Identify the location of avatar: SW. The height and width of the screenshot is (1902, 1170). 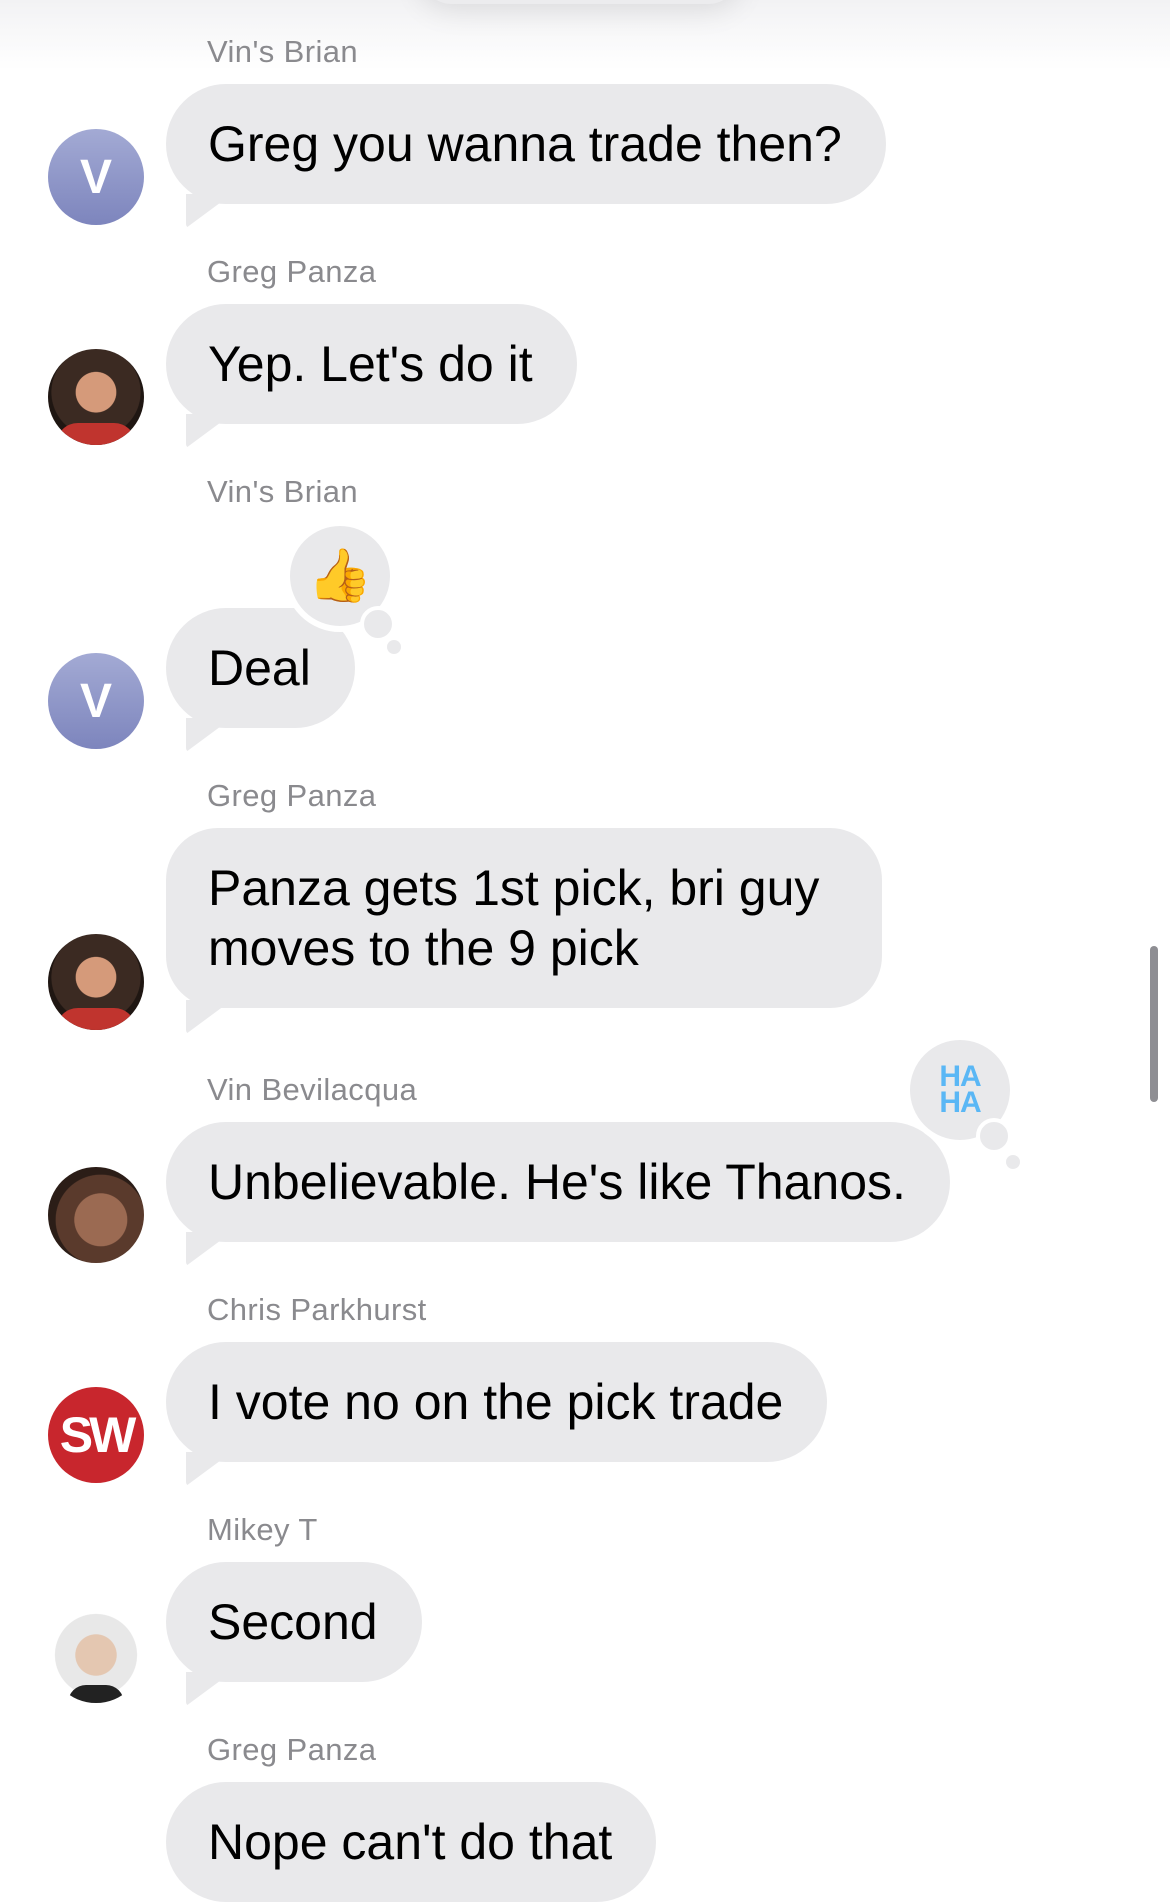
(96, 1435).